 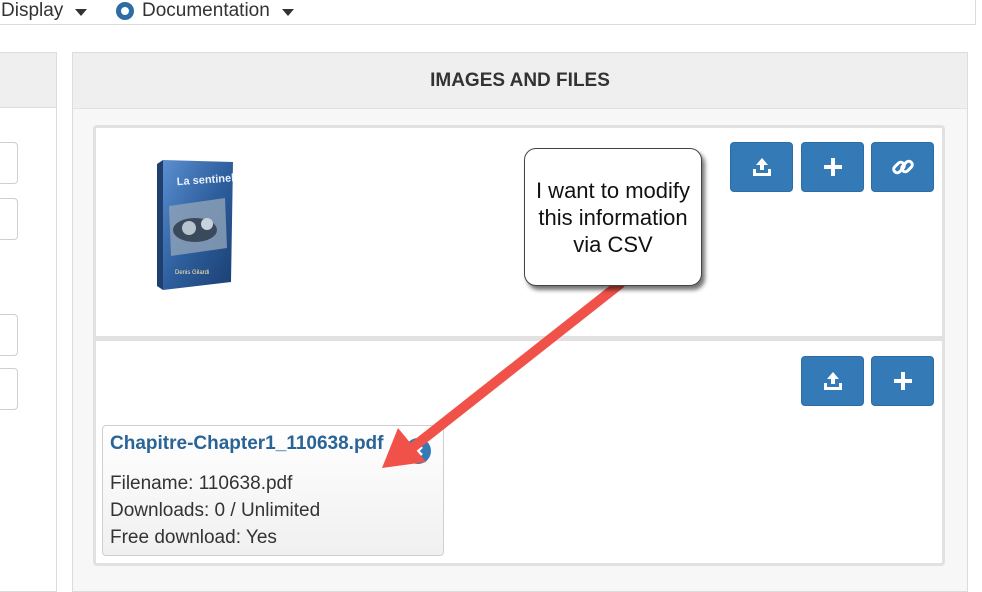 I want to click on remove-file-icon, so click(x=418, y=451).